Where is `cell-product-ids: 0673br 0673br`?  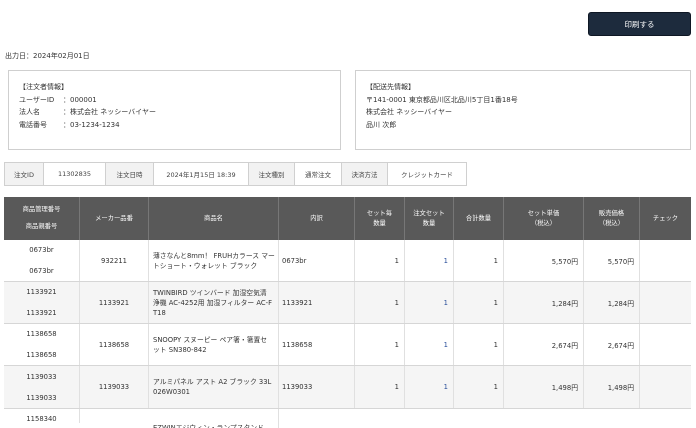
cell-product-ids: 0673br 0673br is located at coordinates (42, 260).